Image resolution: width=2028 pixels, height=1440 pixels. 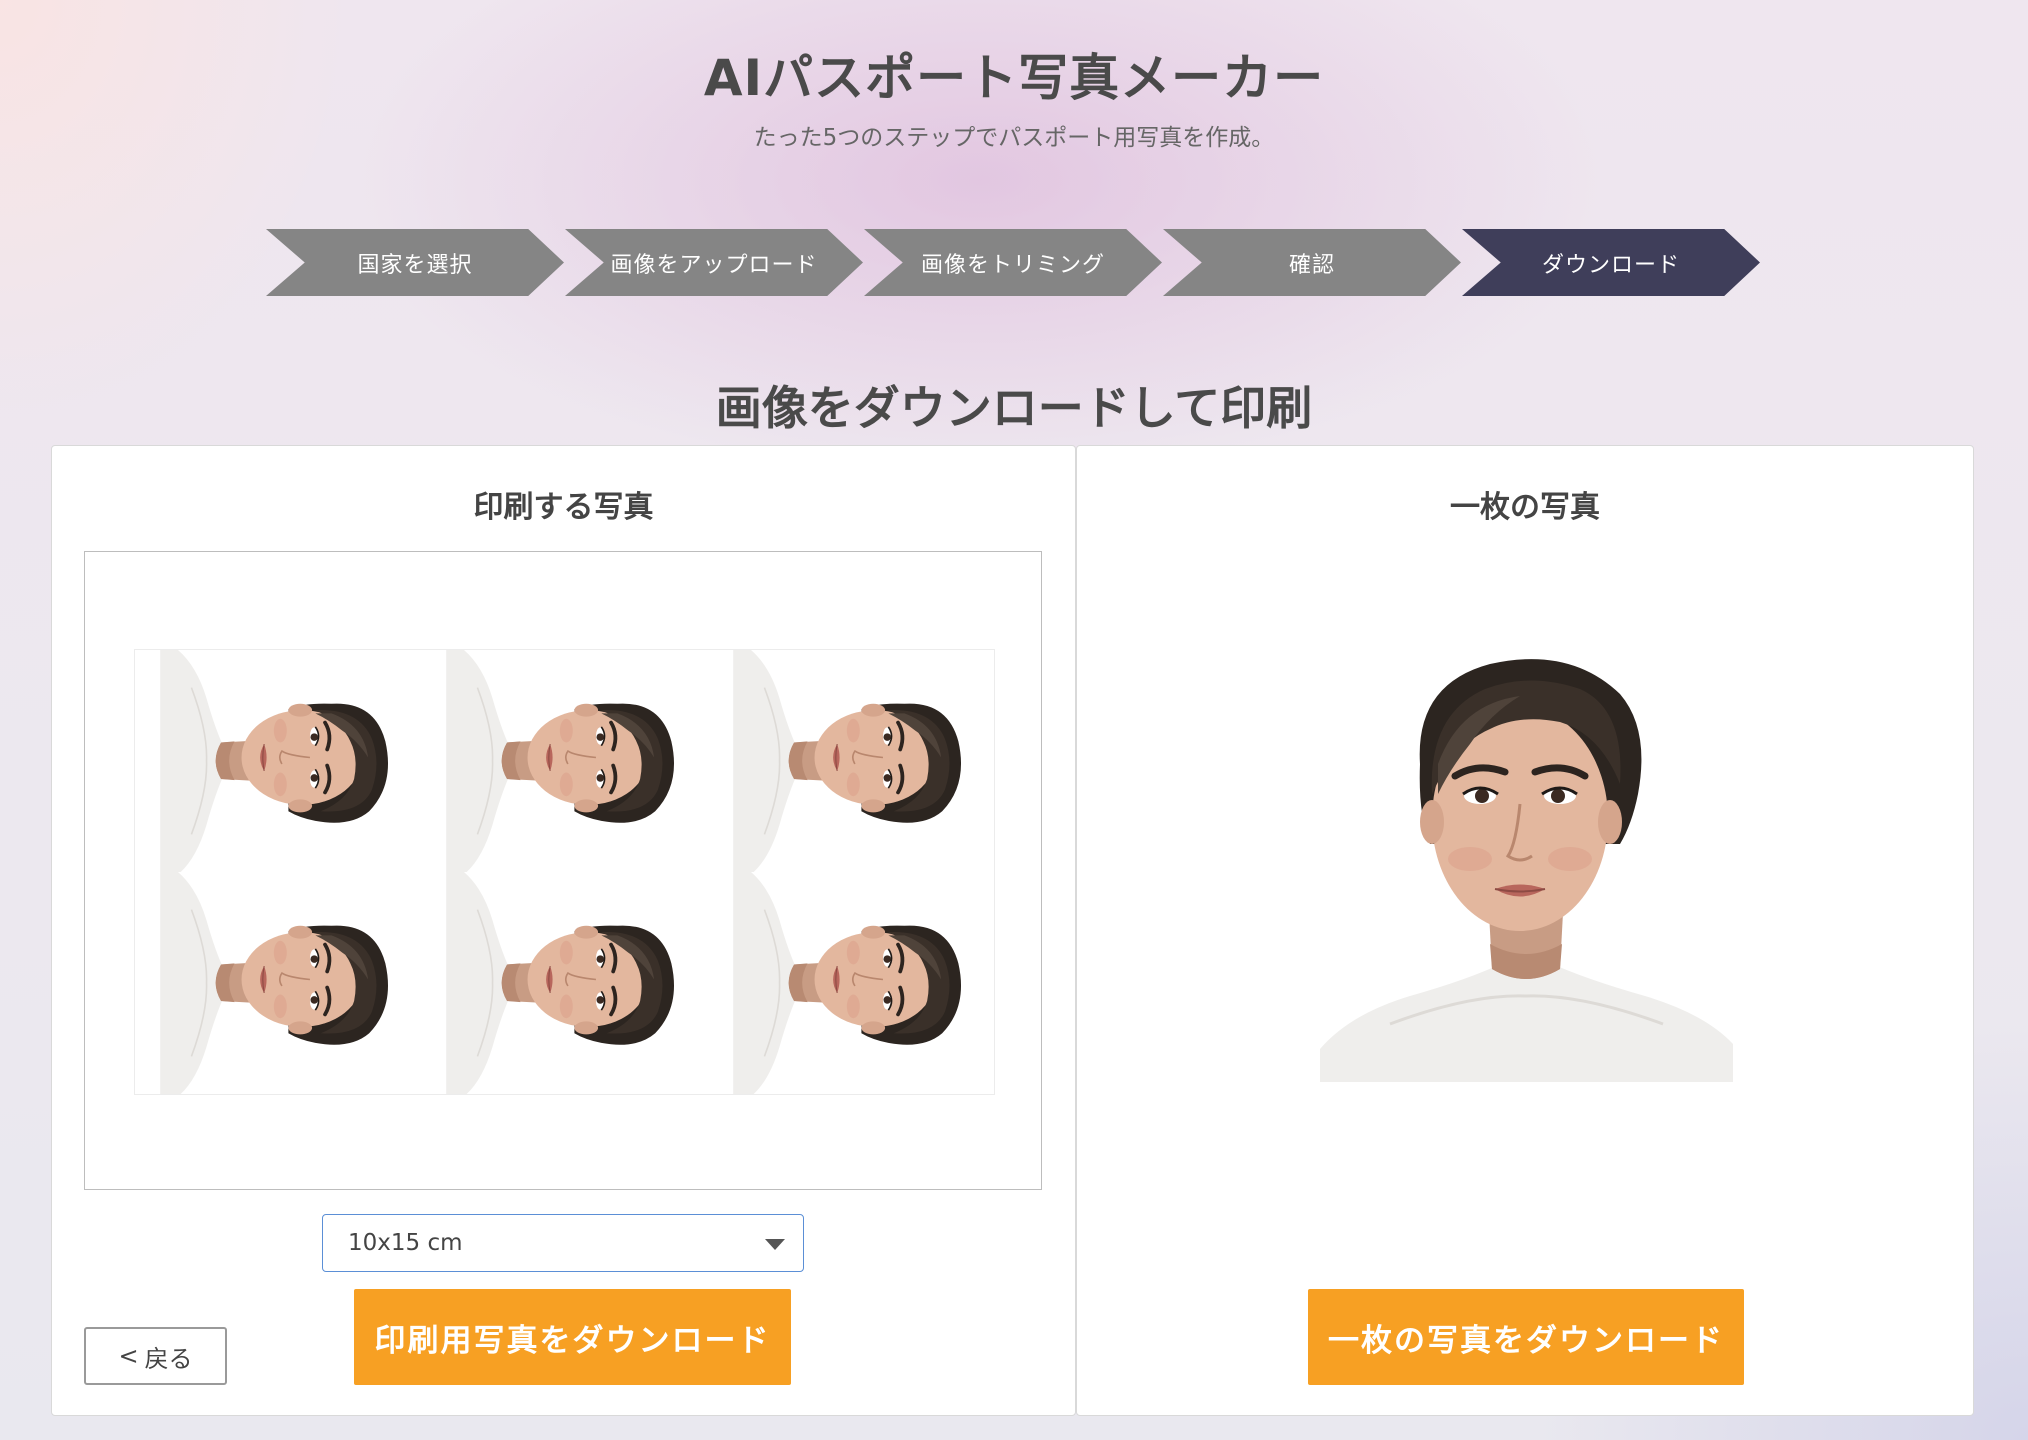 What do you see at coordinates (572, 1337) in the screenshot?
I see `download-print-photo-button: 印刷用写真をダウンロード` at bounding box center [572, 1337].